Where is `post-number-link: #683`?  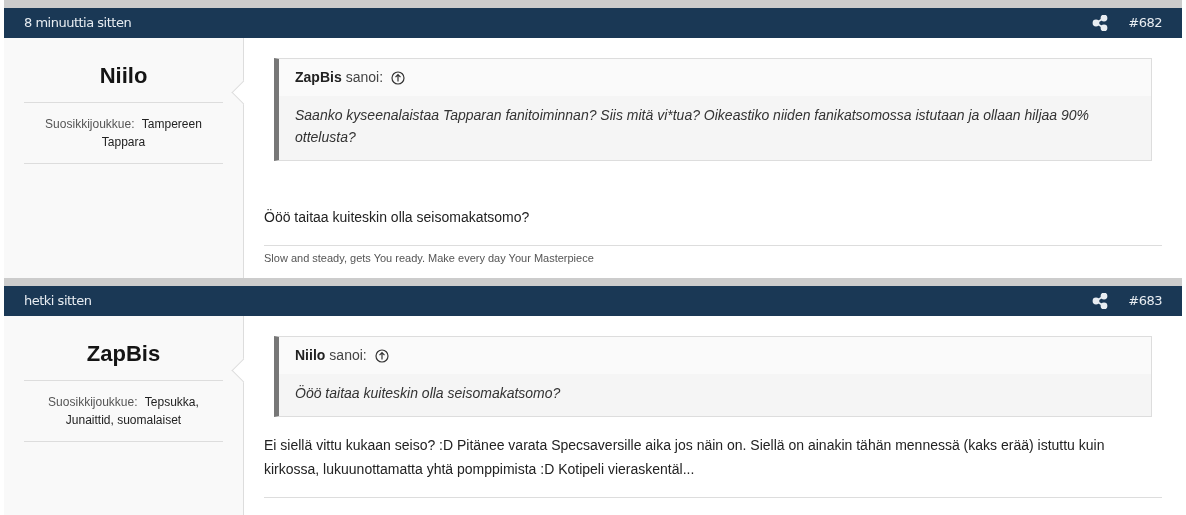
post-number-link: #683 is located at coordinates (1145, 301).